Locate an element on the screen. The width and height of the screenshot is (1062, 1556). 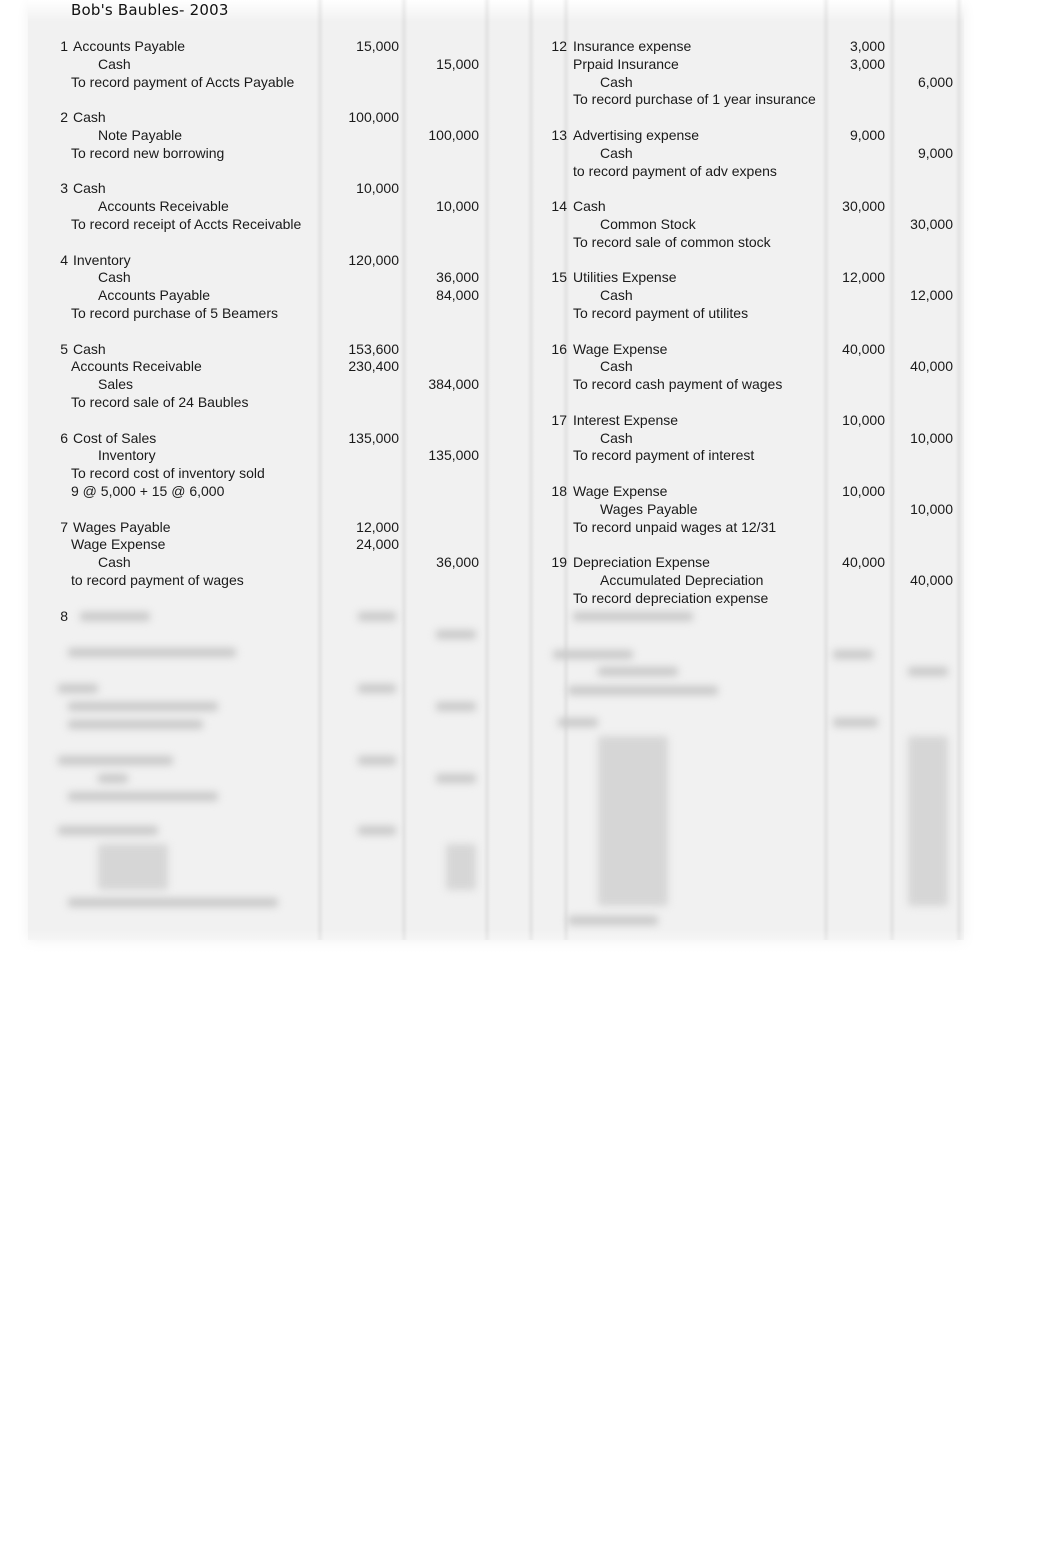
entry-number: 14 is located at coordinates (559, 206).